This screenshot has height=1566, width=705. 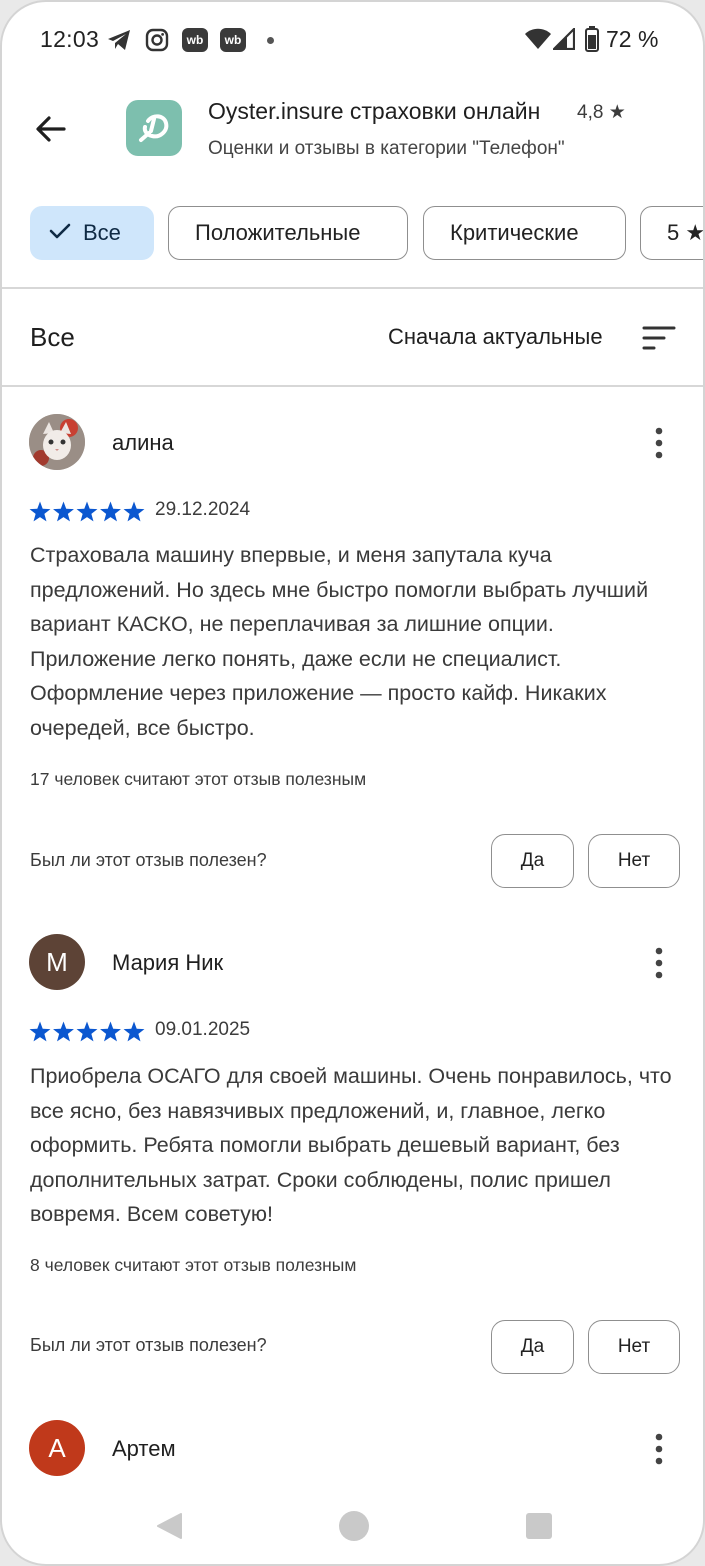 I want to click on system-navigation-bar, so click(x=352, y=1527).